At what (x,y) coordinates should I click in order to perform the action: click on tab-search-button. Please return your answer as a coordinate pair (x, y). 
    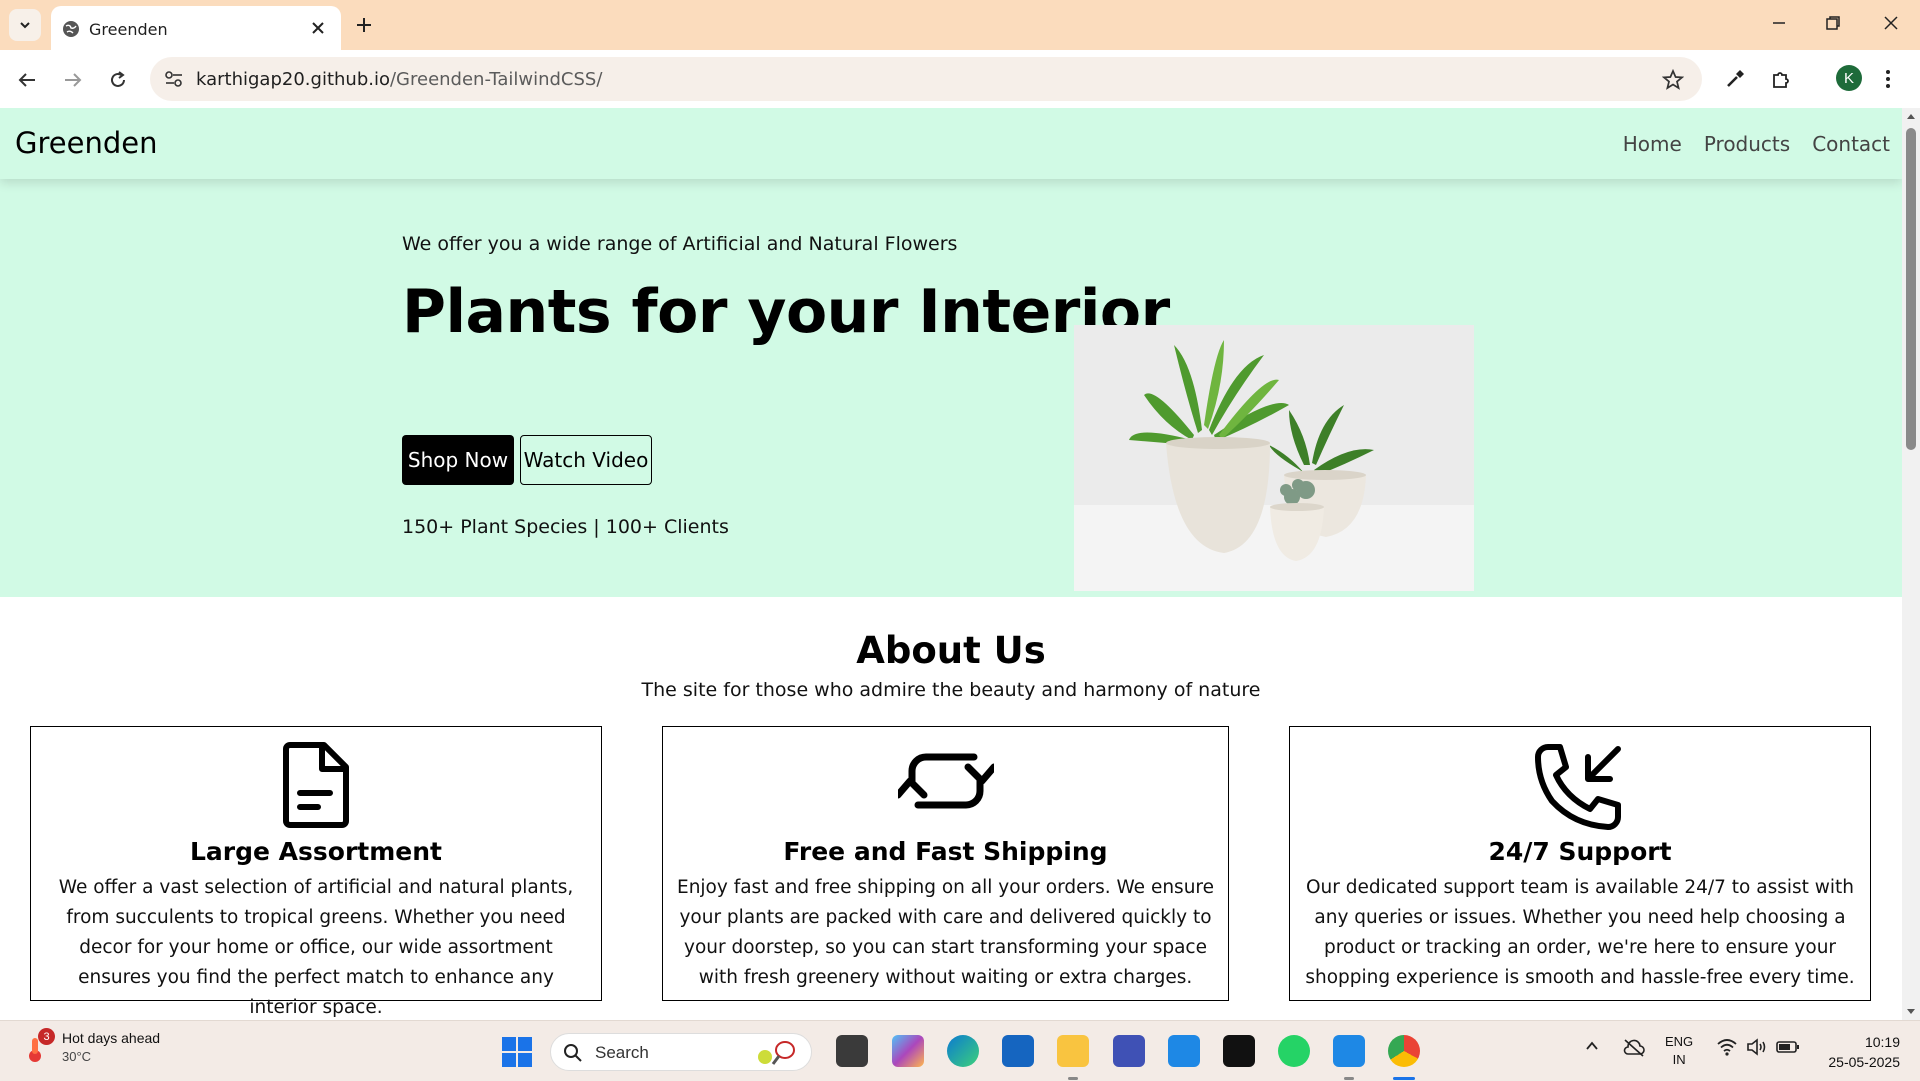
    Looking at the image, I should click on (25, 25).